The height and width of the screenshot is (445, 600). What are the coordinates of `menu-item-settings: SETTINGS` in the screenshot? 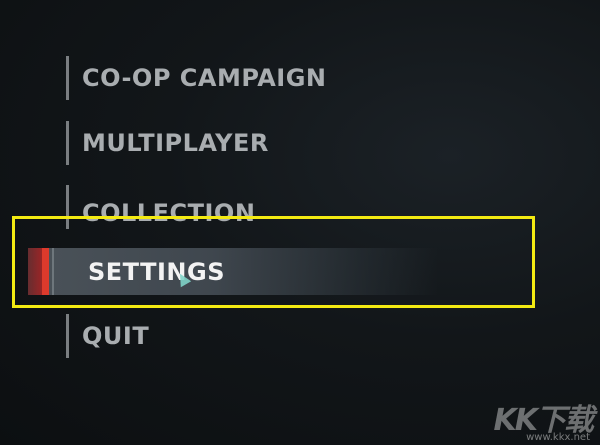 It's located at (233, 271).